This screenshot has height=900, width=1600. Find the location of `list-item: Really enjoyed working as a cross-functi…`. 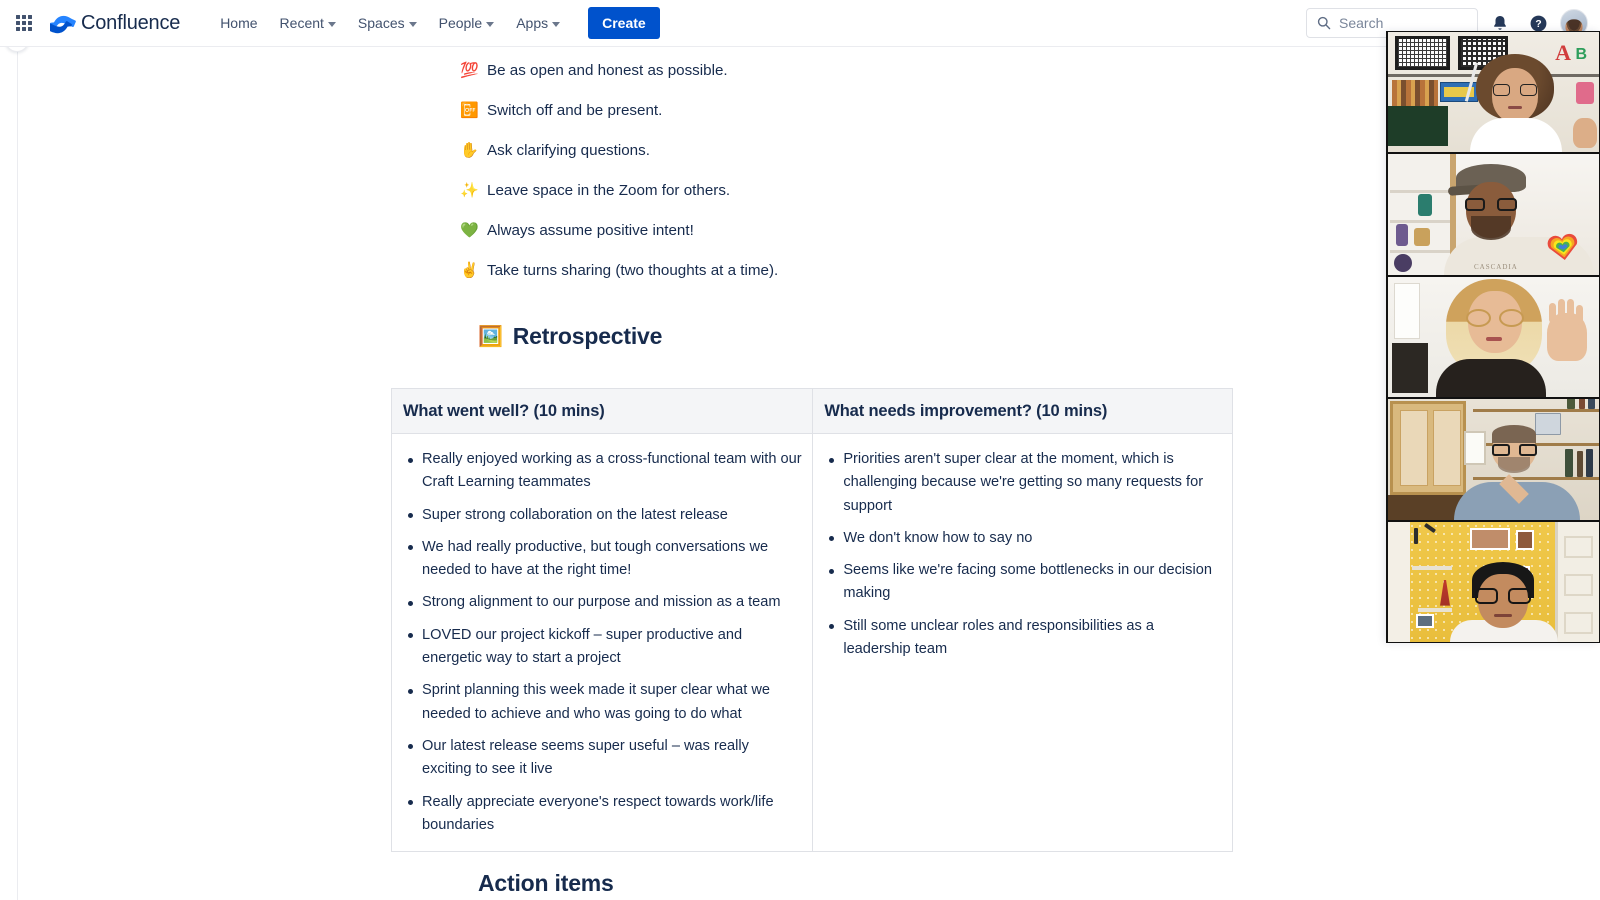

list-item: Really enjoyed working as a cross-functi… is located at coordinates (602, 471).